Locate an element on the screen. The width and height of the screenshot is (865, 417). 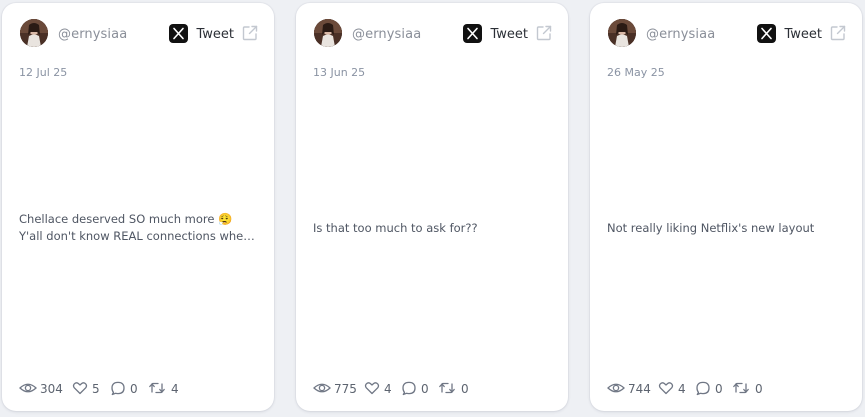
tweet-date: 13 Jun 25 is located at coordinates (339, 72).